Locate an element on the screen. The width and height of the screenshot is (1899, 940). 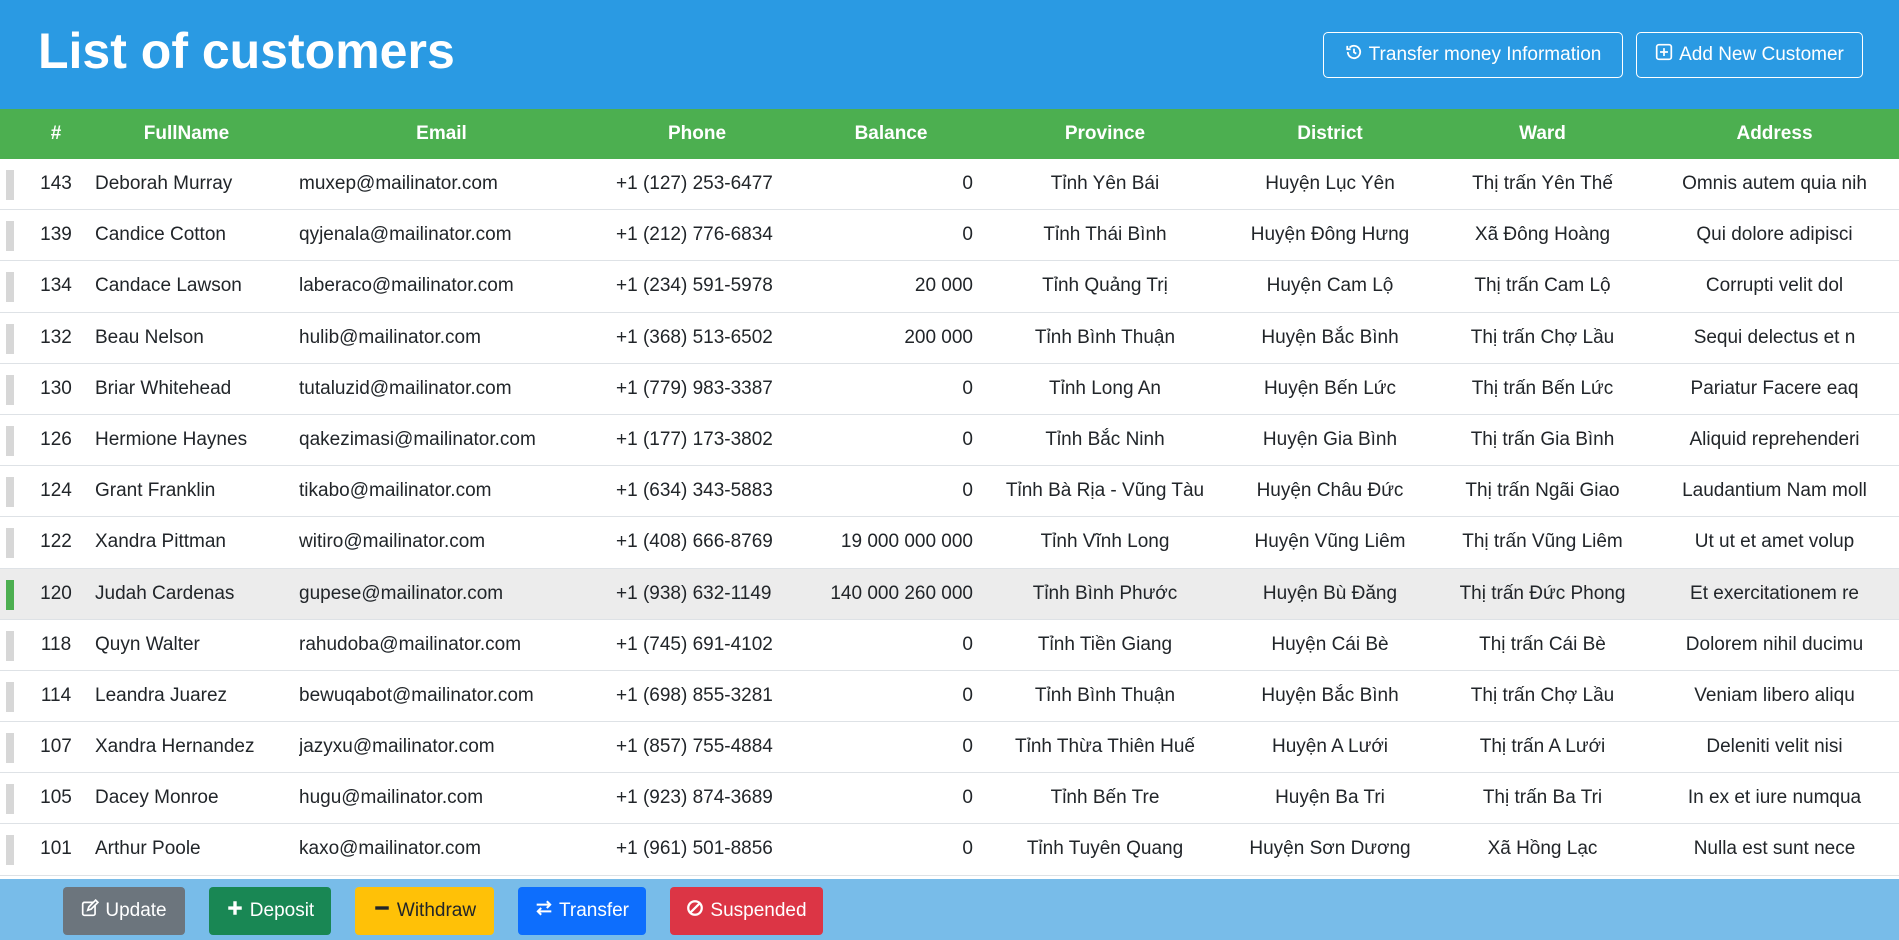
cell-balance: 20 000 is located at coordinates (943, 286).